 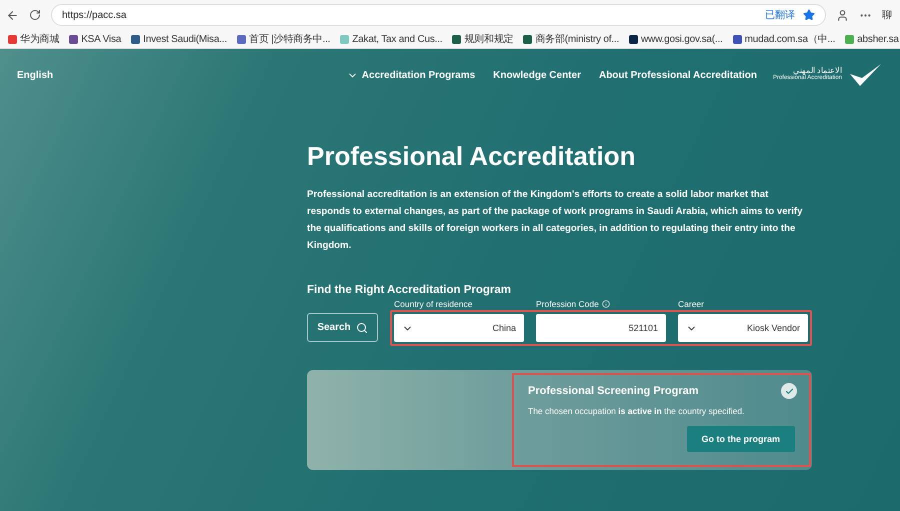 What do you see at coordinates (483, 39) in the screenshot?
I see `bookmark-item: 规则和规定` at bounding box center [483, 39].